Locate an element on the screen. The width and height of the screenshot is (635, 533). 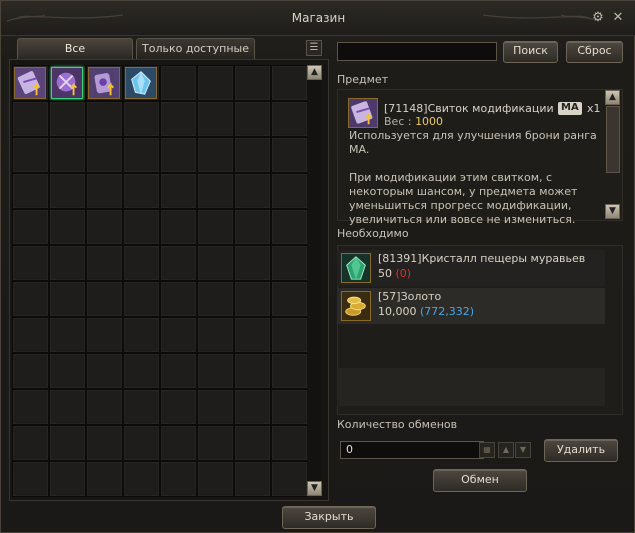
scroll-upgrade-icon is located at coordinates (363, 113).